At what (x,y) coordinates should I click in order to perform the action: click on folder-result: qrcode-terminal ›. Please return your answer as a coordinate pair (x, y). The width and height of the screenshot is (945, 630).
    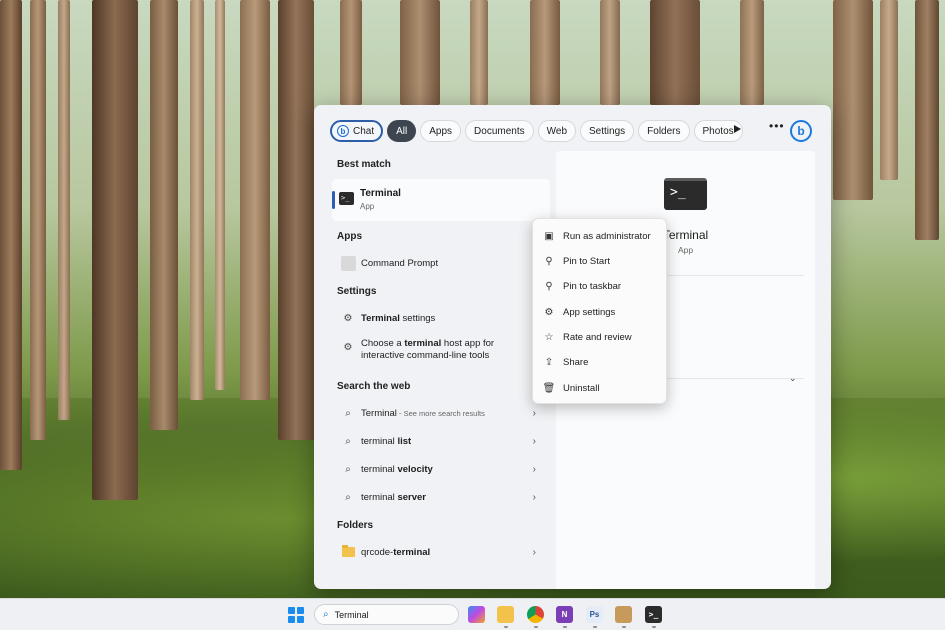
    Looking at the image, I should click on (441, 552).